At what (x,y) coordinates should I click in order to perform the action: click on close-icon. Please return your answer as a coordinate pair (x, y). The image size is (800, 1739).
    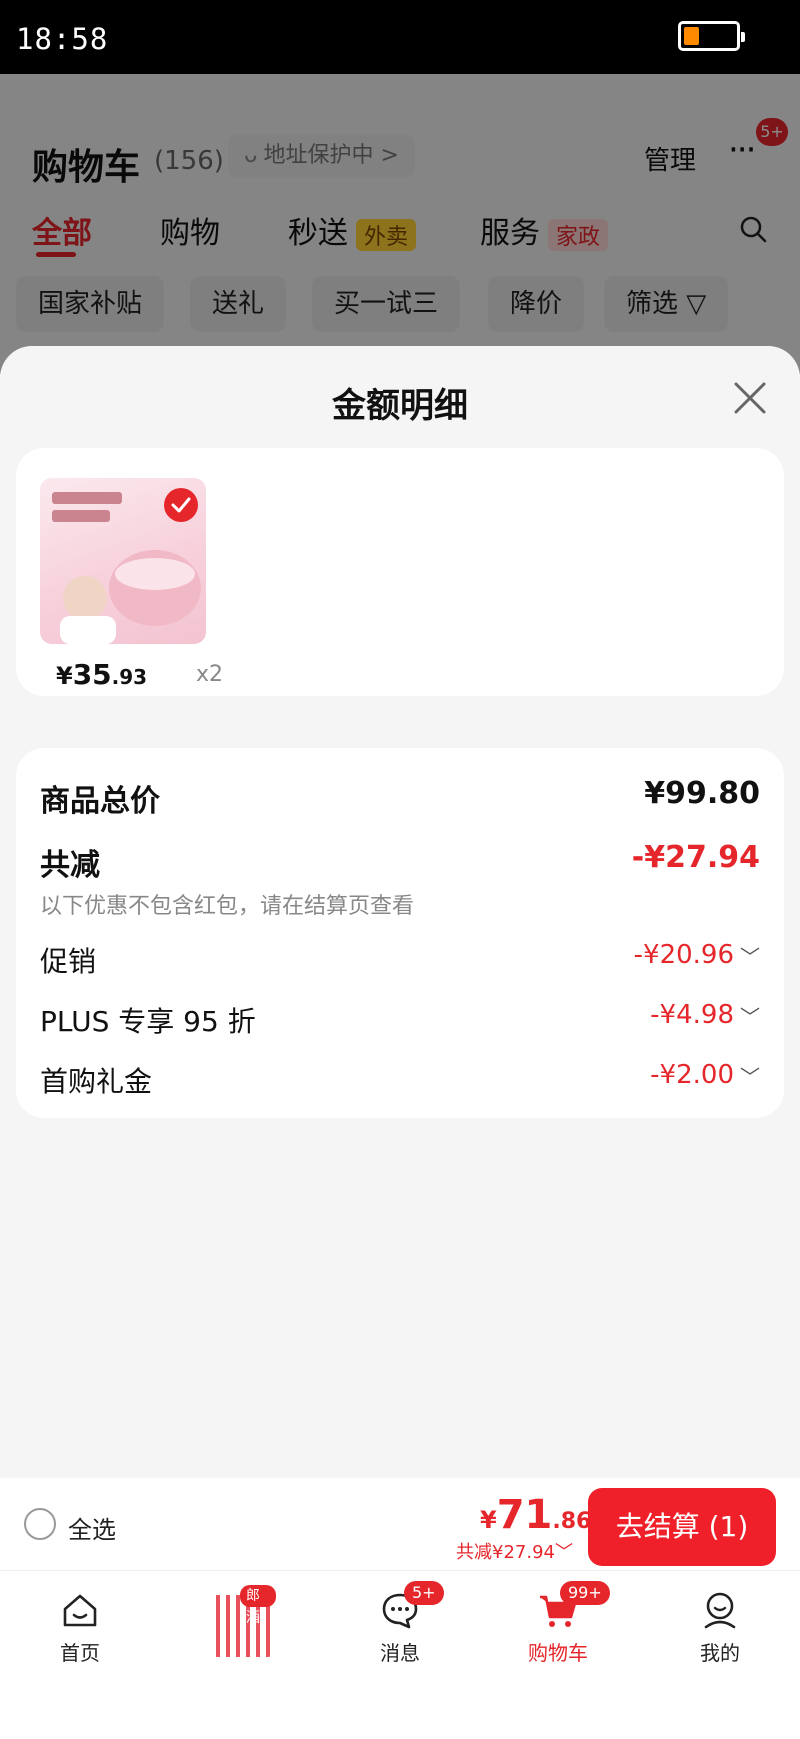
    Looking at the image, I should click on (750, 398).